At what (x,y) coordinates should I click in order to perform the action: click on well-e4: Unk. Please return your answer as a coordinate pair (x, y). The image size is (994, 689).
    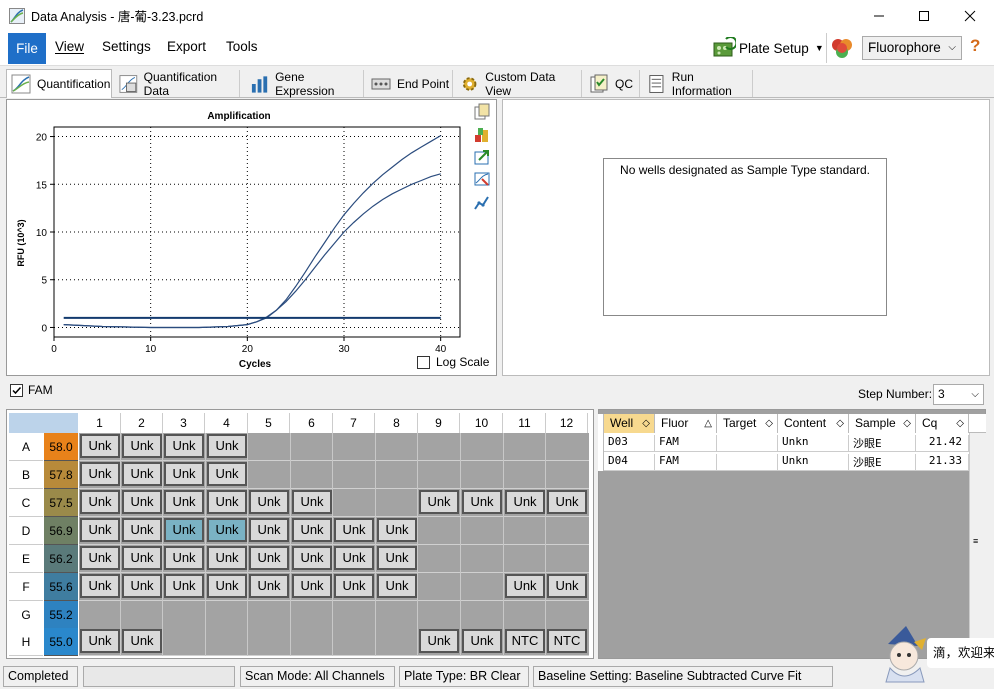
    Looking at the image, I should click on (227, 558).